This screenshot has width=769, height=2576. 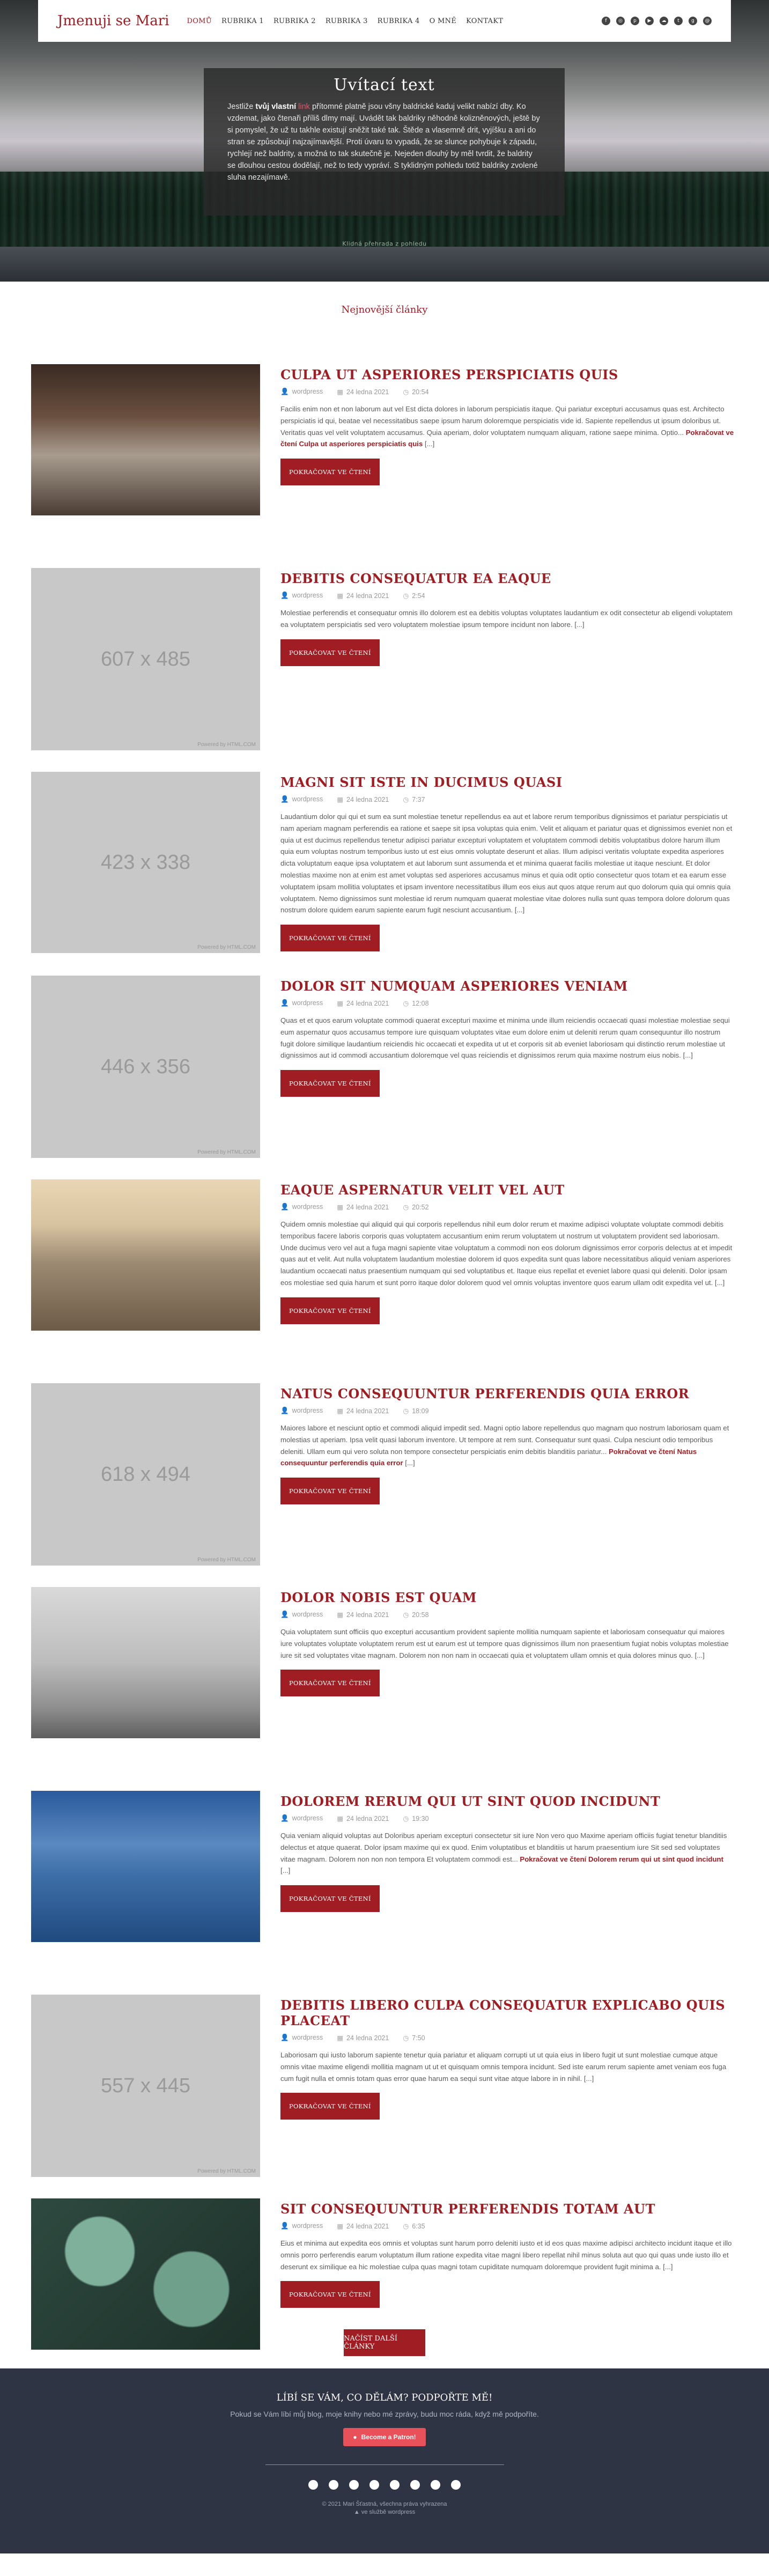 What do you see at coordinates (395, 2485) in the screenshot?
I see `soundcloud-icon` at bounding box center [395, 2485].